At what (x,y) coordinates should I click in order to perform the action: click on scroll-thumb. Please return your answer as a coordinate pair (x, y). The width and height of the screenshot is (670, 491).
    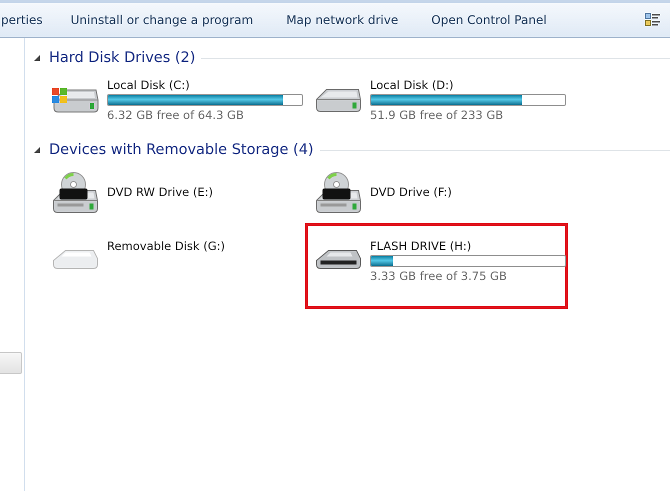
    Looking at the image, I should click on (11, 363).